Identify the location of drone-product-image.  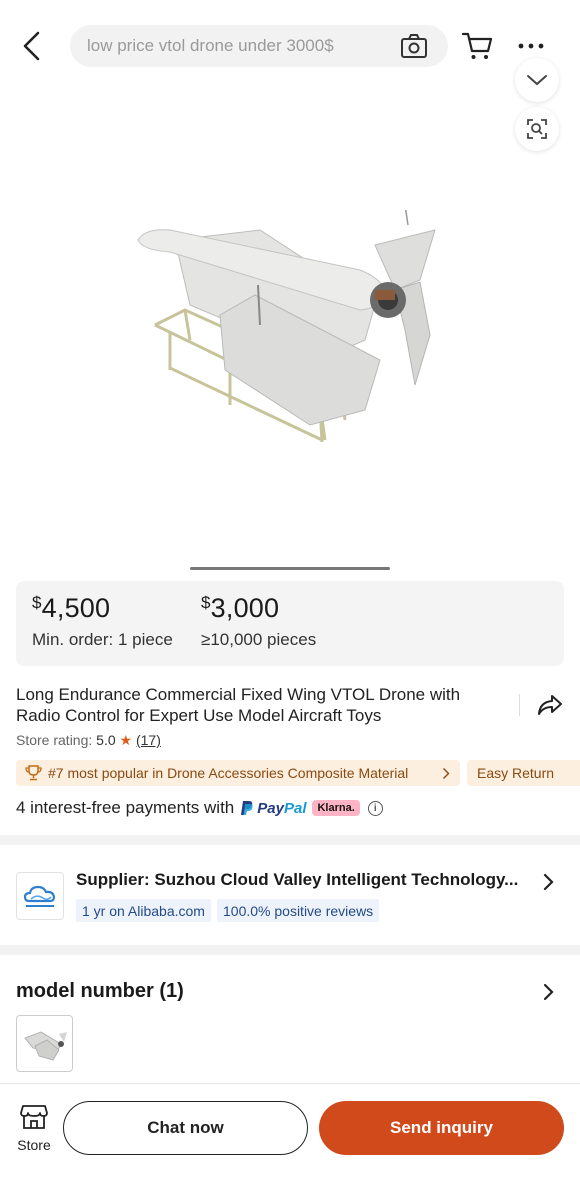
(286, 326).